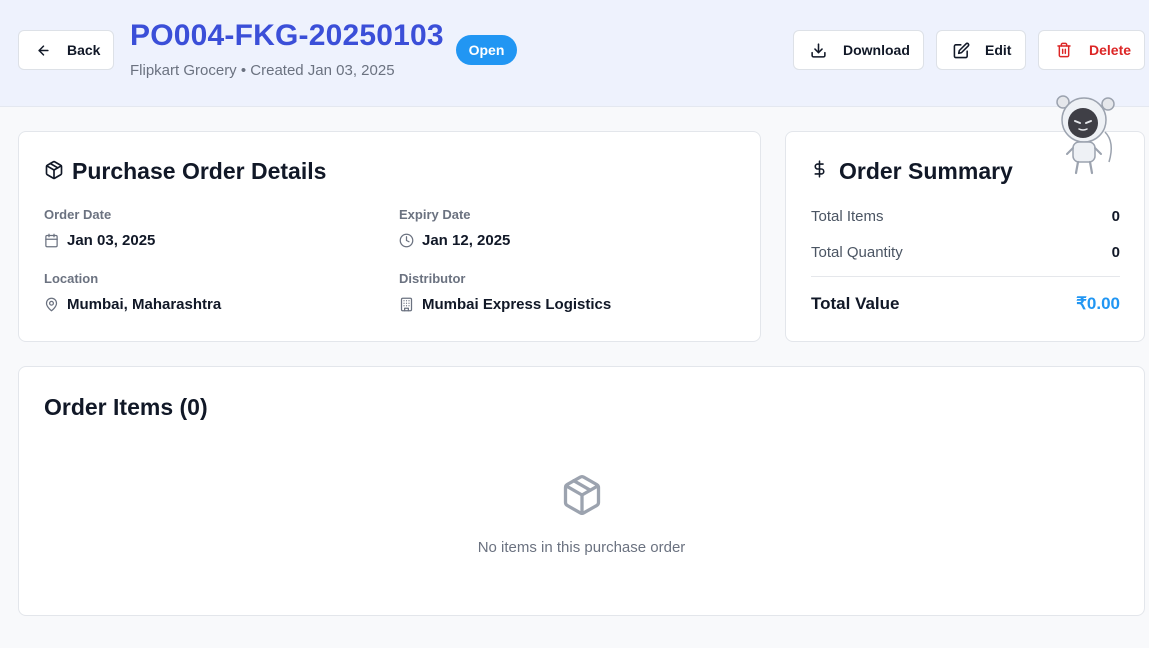  Describe the element at coordinates (406, 307) in the screenshot. I see `building-icon` at that location.